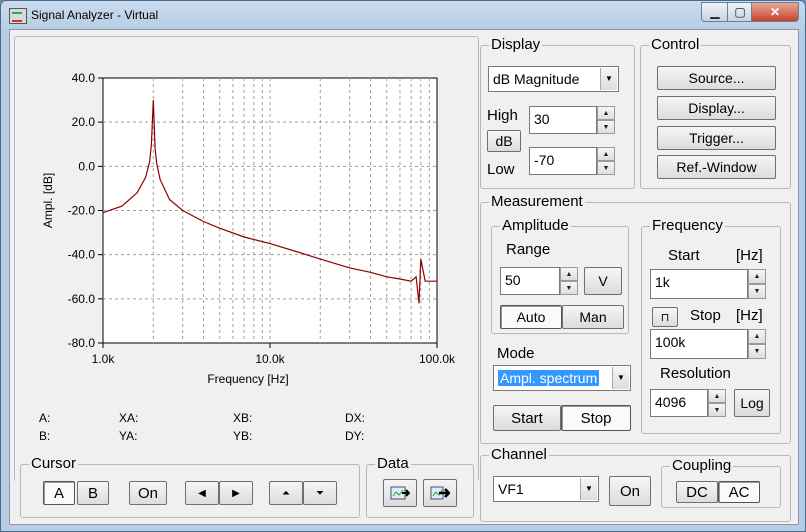 This screenshot has width=806, height=532. Describe the element at coordinates (675, 45) in the screenshot. I see `control-legend: Control` at that location.